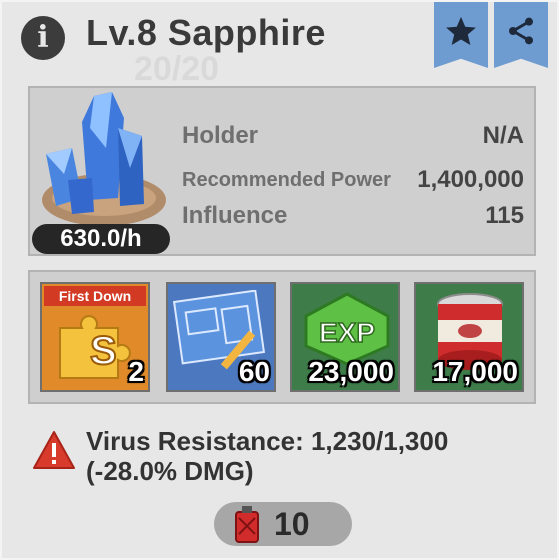 Image resolution: width=559 pixels, height=560 pixels. What do you see at coordinates (95, 296) in the screenshot?
I see `first-down-badge: First Down` at bounding box center [95, 296].